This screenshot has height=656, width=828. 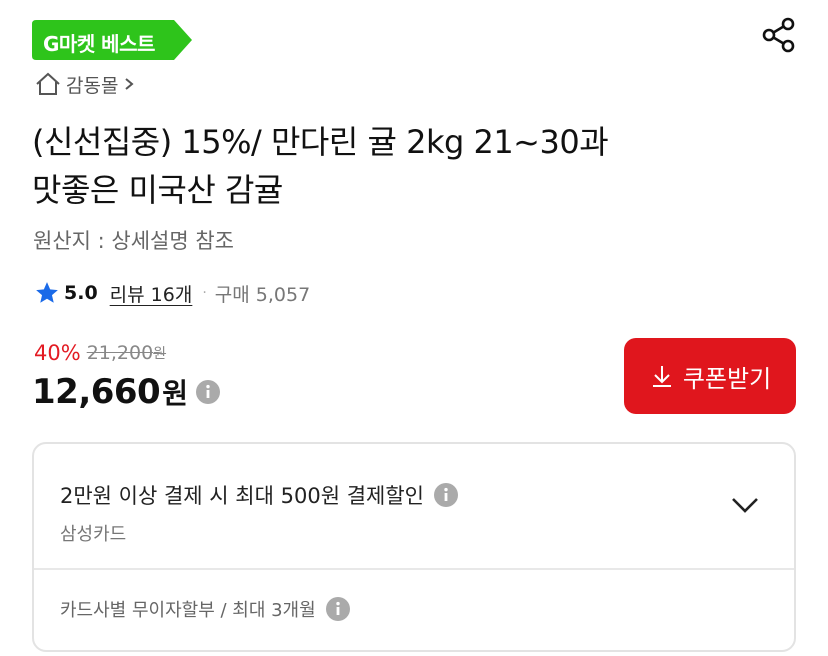 I want to click on breadcrumb-store-label: 감동몰, so click(x=92, y=84).